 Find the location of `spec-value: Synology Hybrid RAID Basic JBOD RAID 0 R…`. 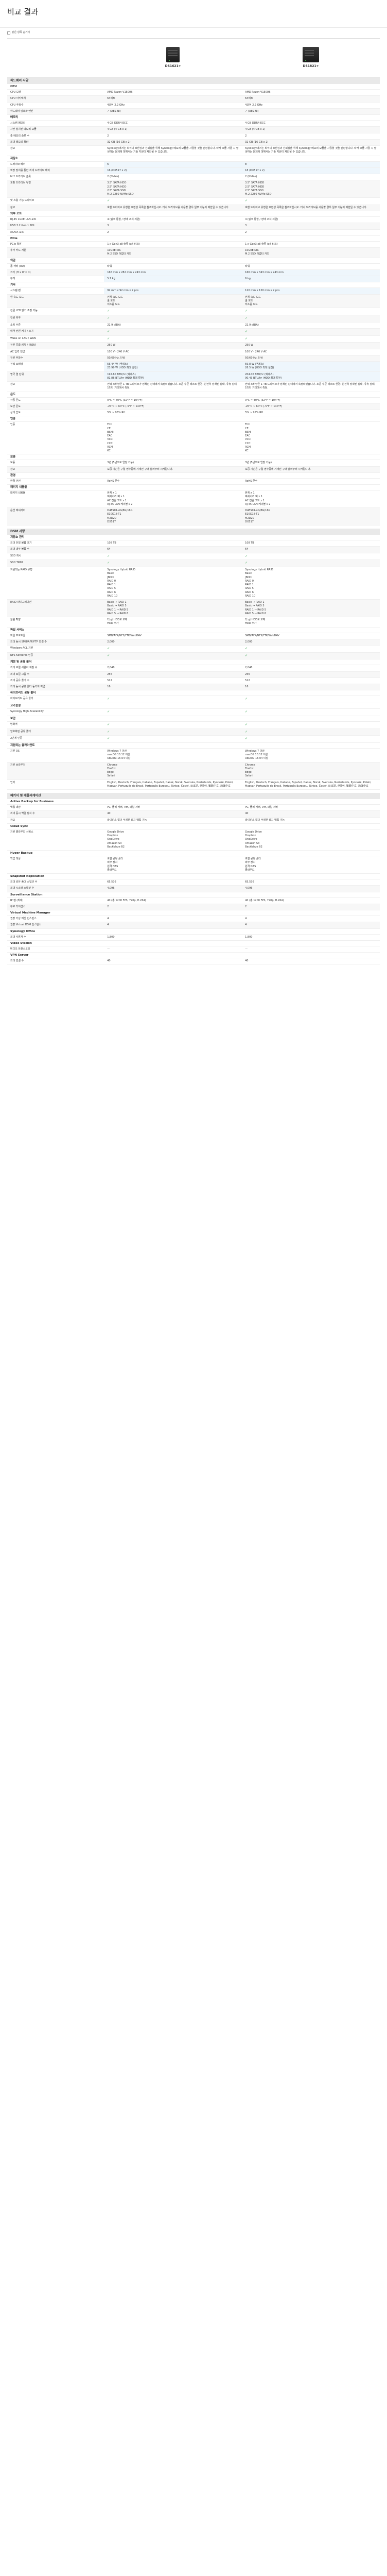

spec-value: Synology Hybrid RAID Basic JBOD RAID 0 R… is located at coordinates (121, 583).